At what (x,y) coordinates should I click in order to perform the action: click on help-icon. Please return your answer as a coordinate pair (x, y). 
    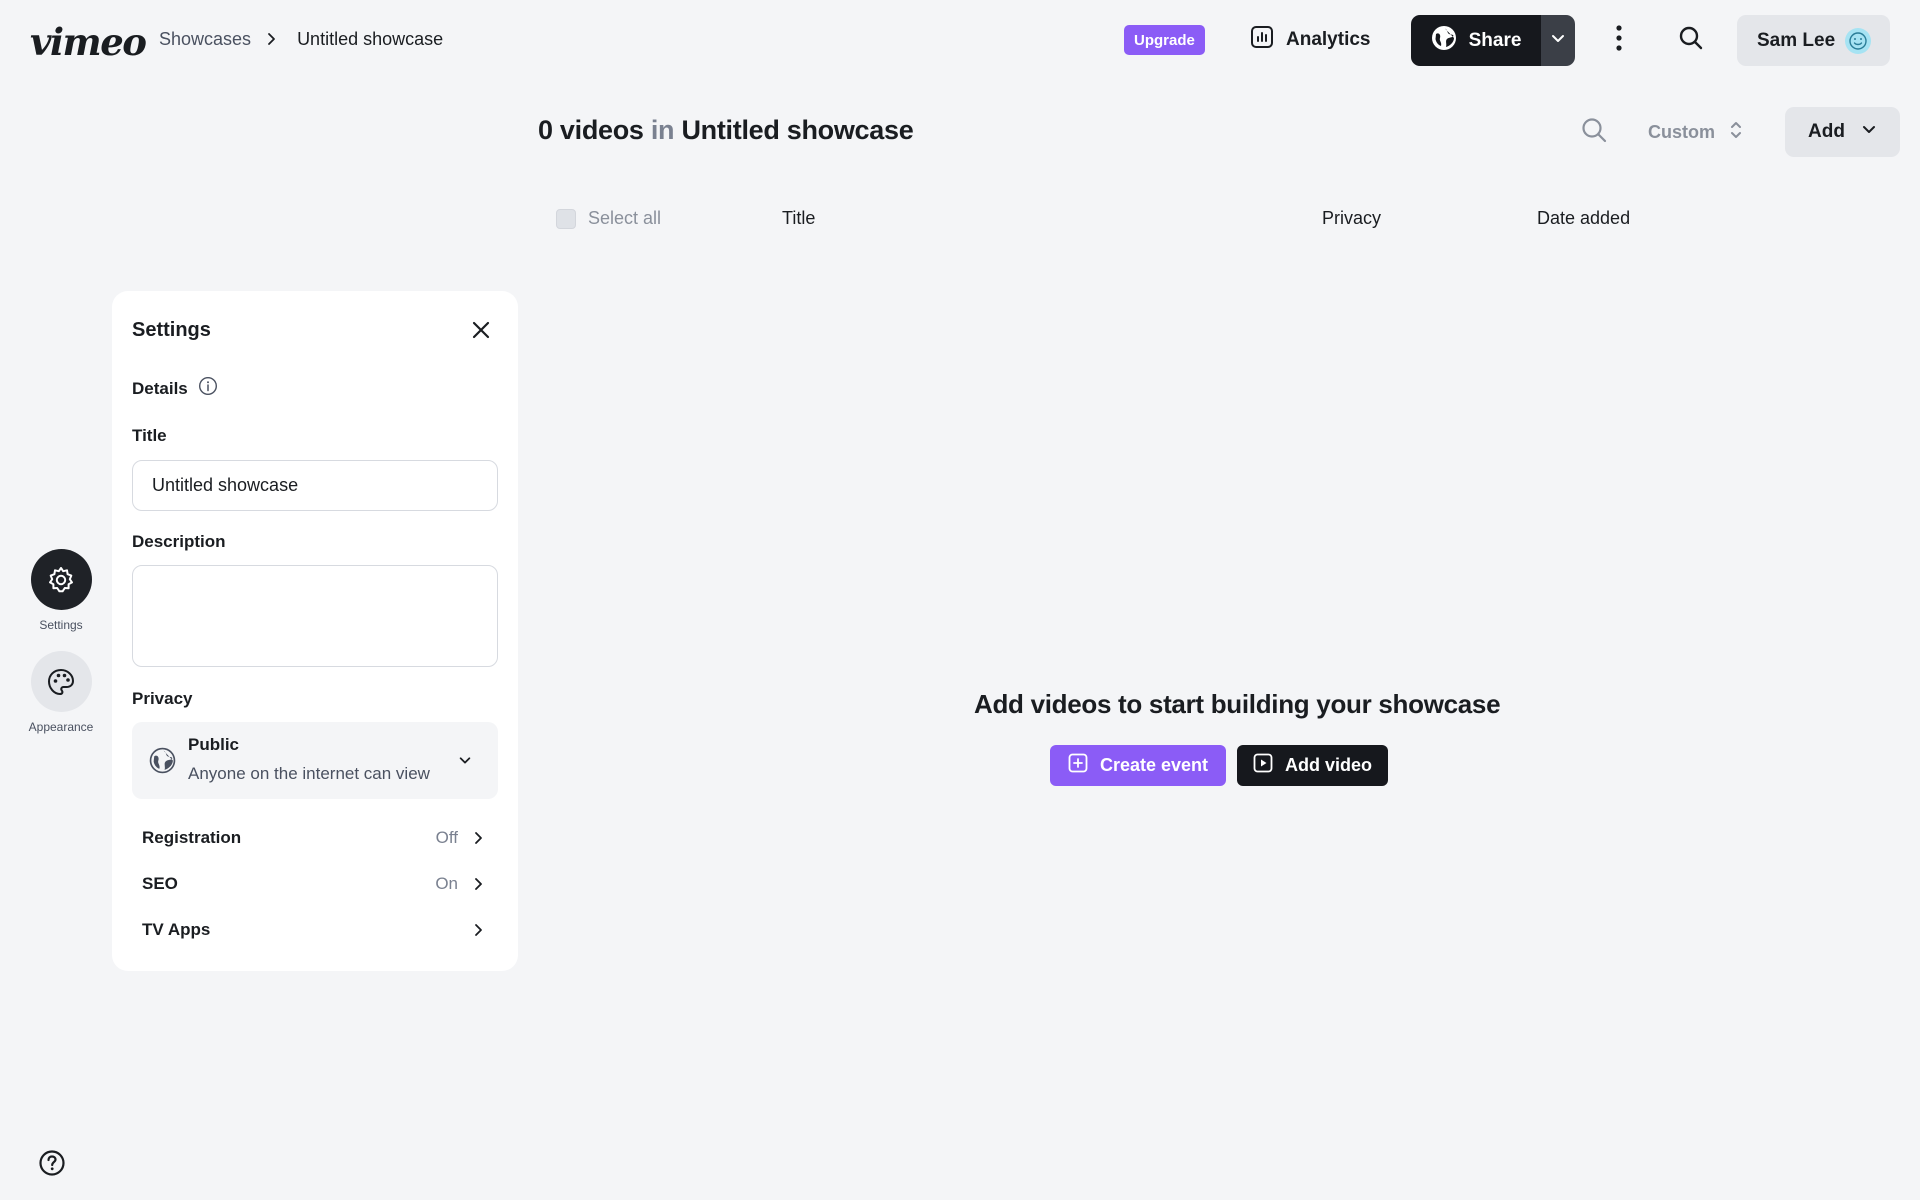
    Looking at the image, I should click on (52, 1165).